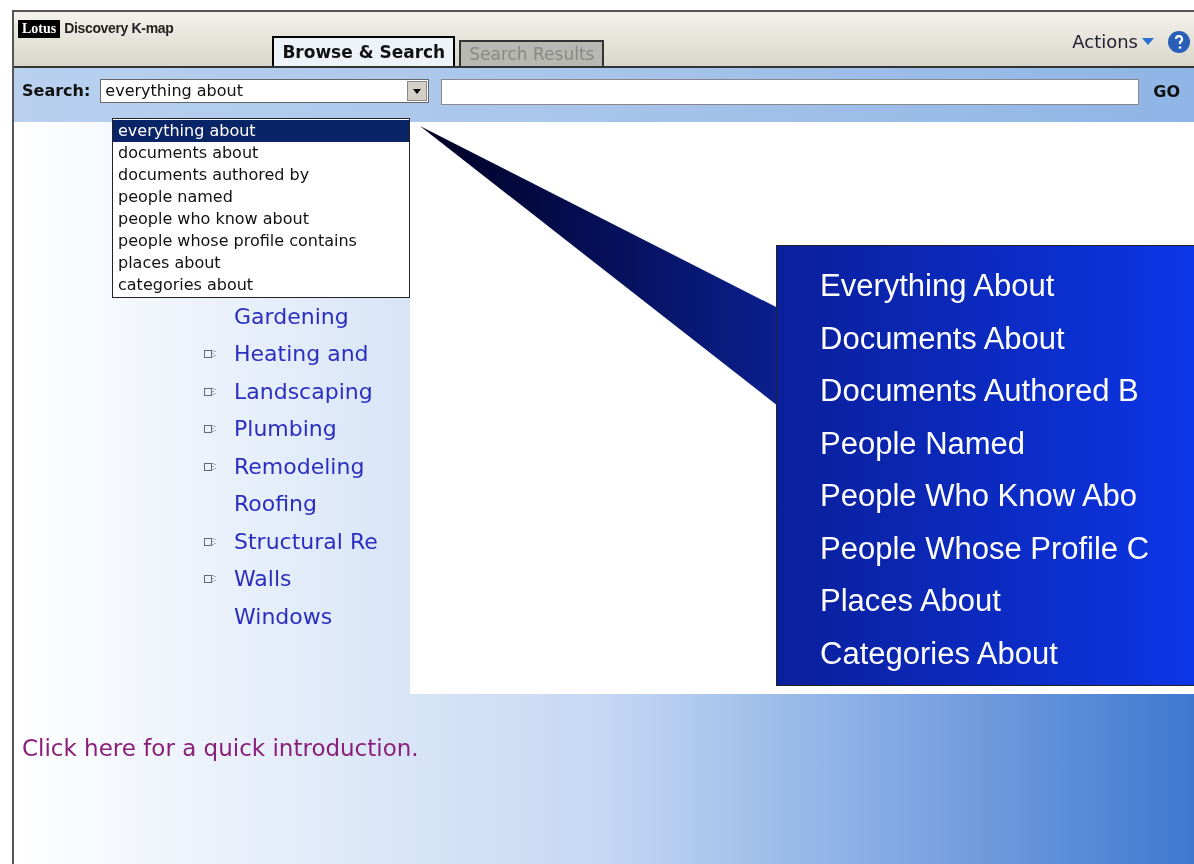 This screenshot has width=1194, height=864. I want to click on dropdown-option: people named, so click(261, 197).